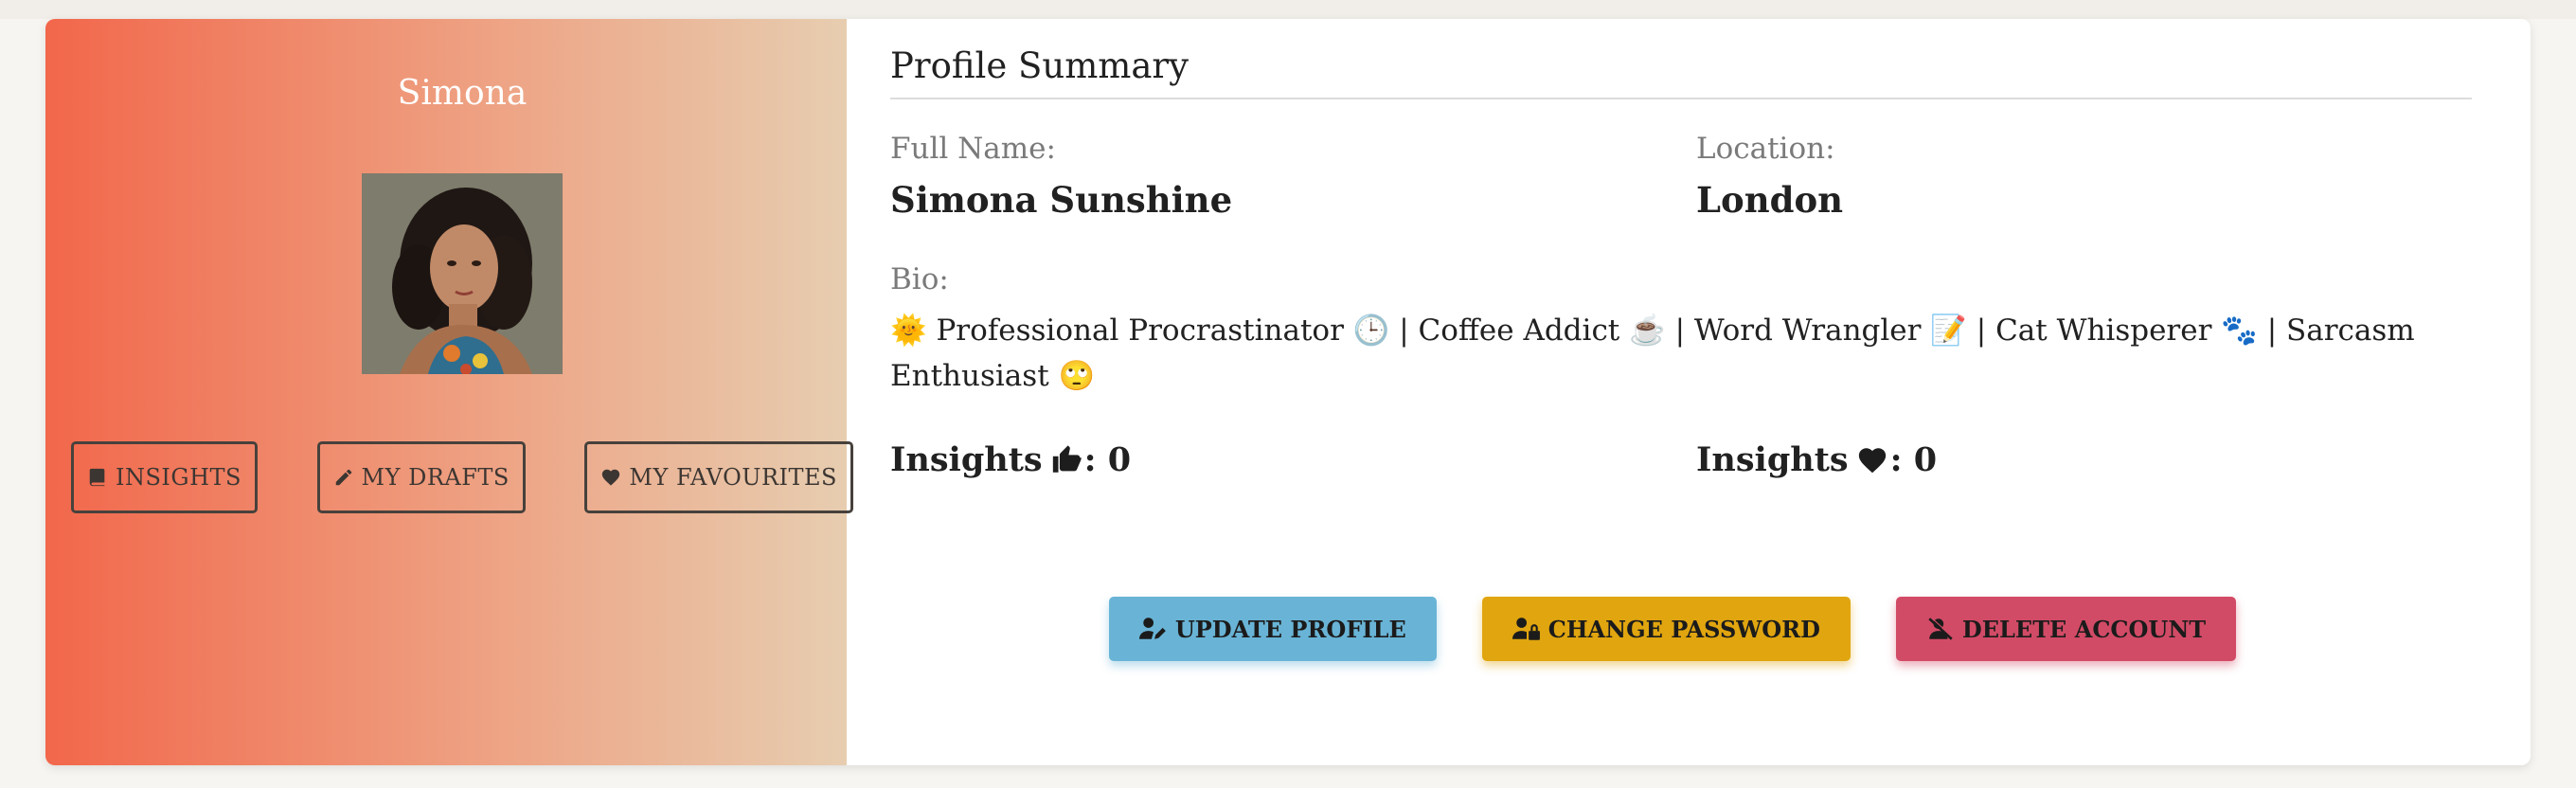 The width and height of the screenshot is (2576, 788). What do you see at coordinates (2084, 629) in the screenshot?
I see `delete-account-label: DELETE ACCOUNT` at bounding box center [2084, 629].